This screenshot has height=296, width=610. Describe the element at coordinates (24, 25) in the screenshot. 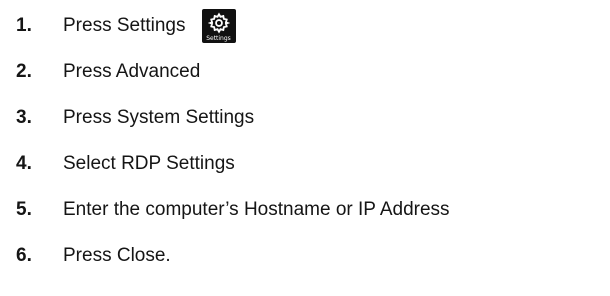

I see `step-number: 1.` at that location.